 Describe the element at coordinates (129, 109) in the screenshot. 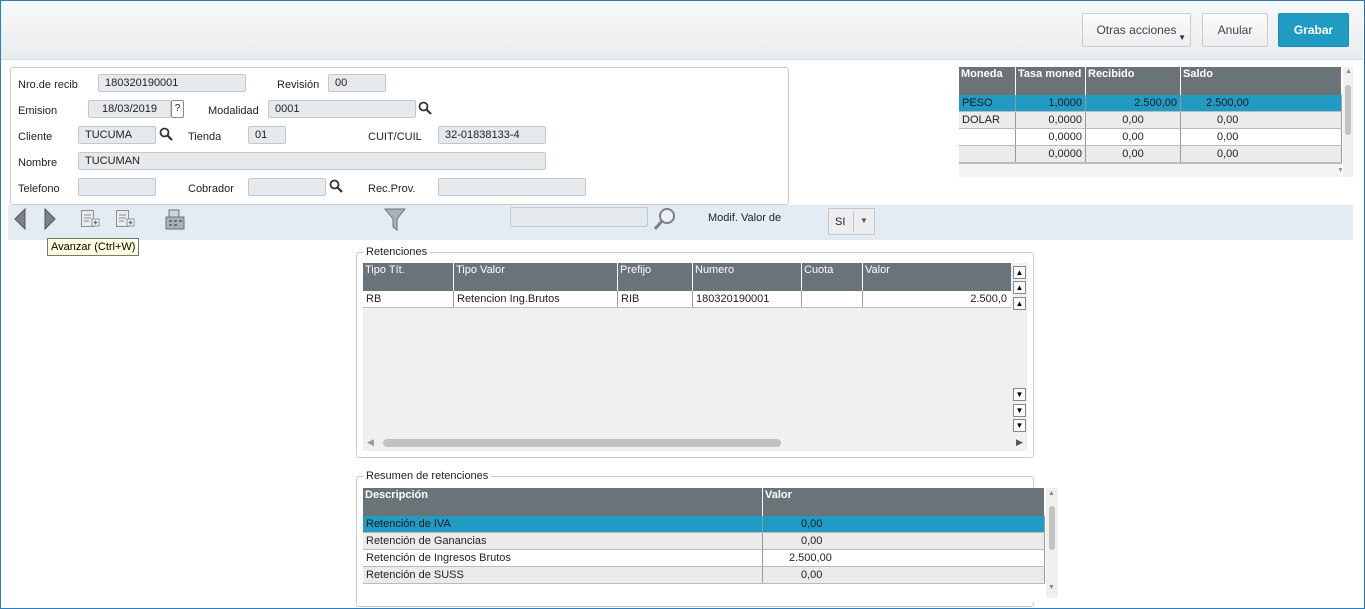

I see `emision-field: 18/03/2019` at that location.